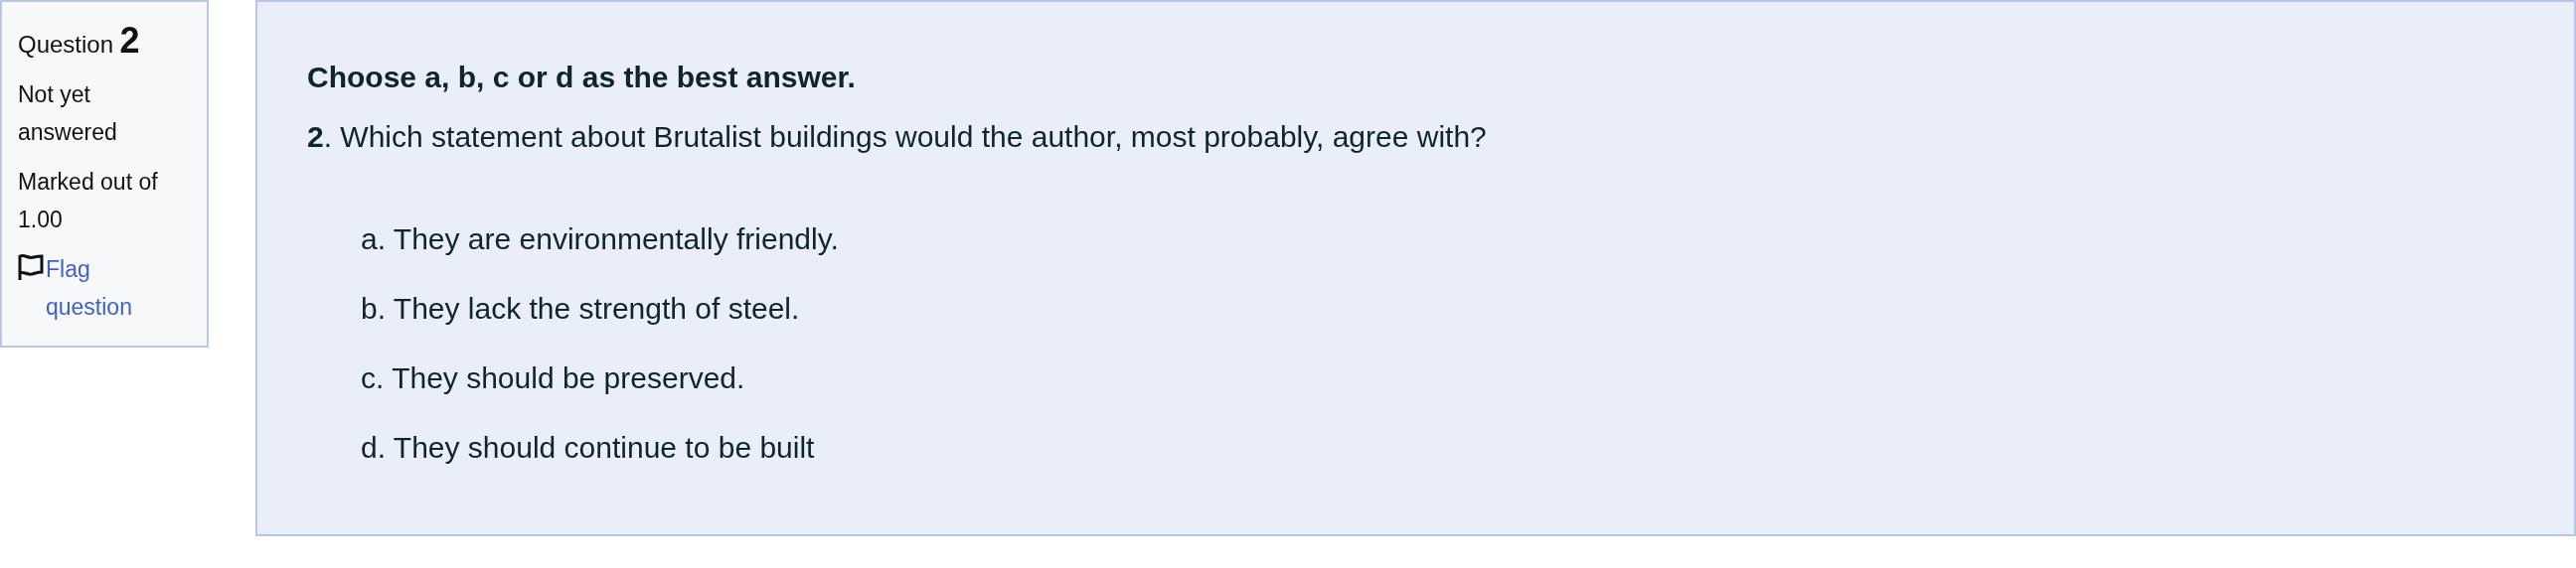  Describe the element at coordinates (897, 137) in the screenshot. I see `question-text: 2. Which statement about Brutalist buildings would the author, most probably, agree with?` at that location.